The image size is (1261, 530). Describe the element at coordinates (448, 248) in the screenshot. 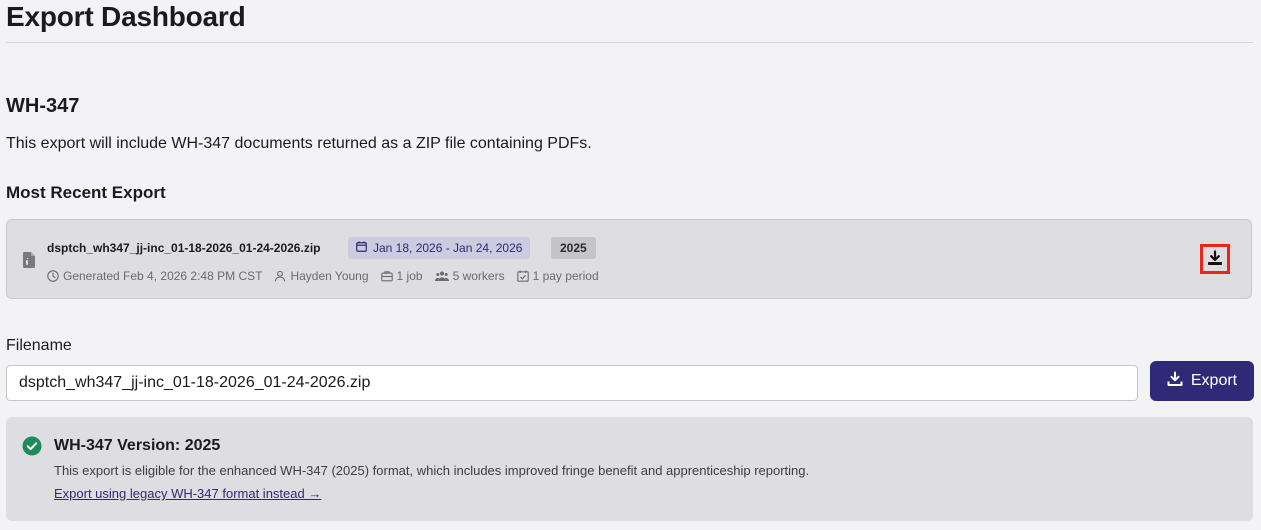

I see `date-range-text: Jan 18, 2026 - Jan 24, 2026` at that location.